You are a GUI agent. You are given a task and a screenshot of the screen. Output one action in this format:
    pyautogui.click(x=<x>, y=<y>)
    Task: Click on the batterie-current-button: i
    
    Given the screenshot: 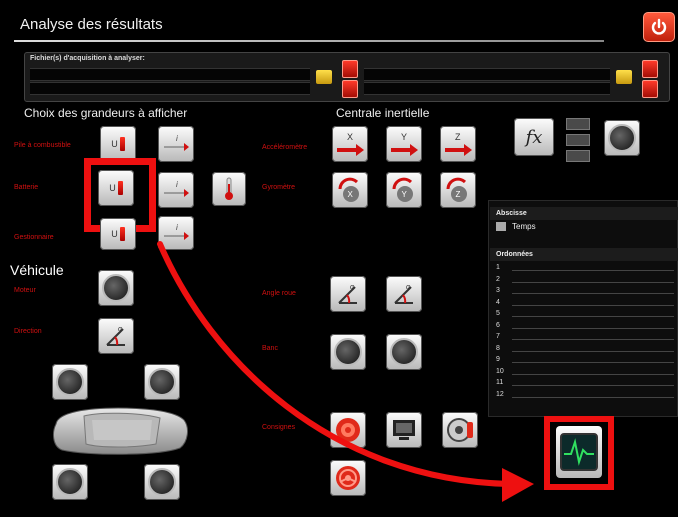 What is the action you would take?
    pyautogui.click(x=176, y=190)
    